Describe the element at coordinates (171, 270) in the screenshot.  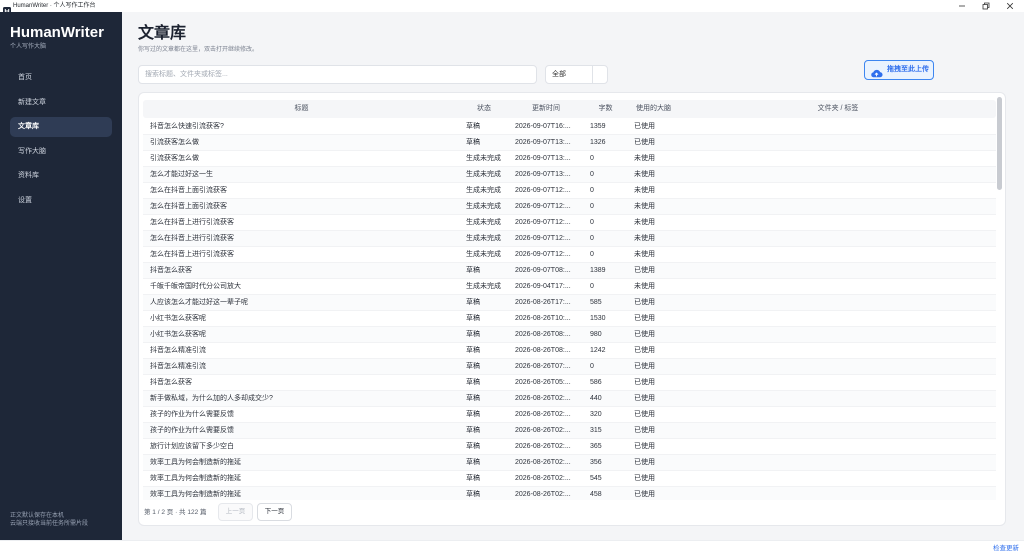
I see `cell-title: 抖音怎么获客` at that location.